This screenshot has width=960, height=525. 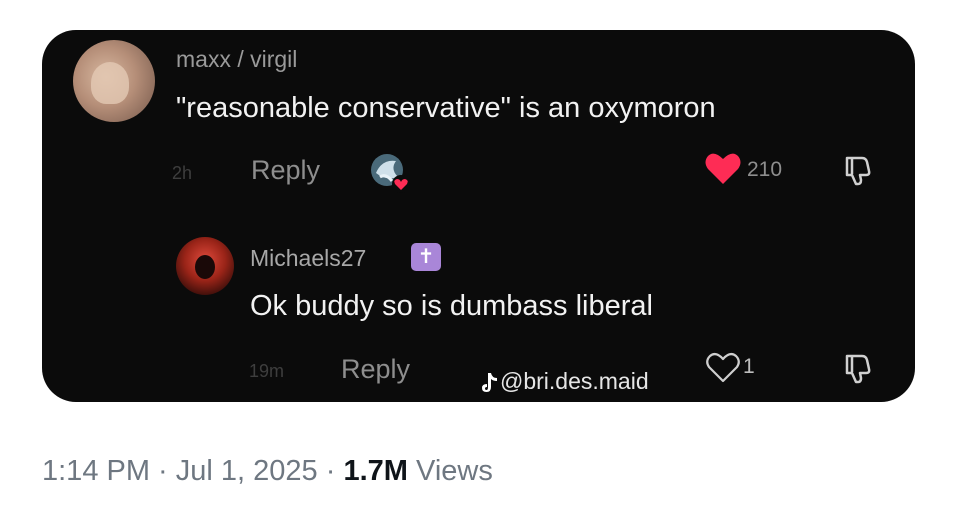 What do you see at coordinates (375, 471) in the screenshot?
I see `views-count: 1.7M` at bounding box center [375, 471].